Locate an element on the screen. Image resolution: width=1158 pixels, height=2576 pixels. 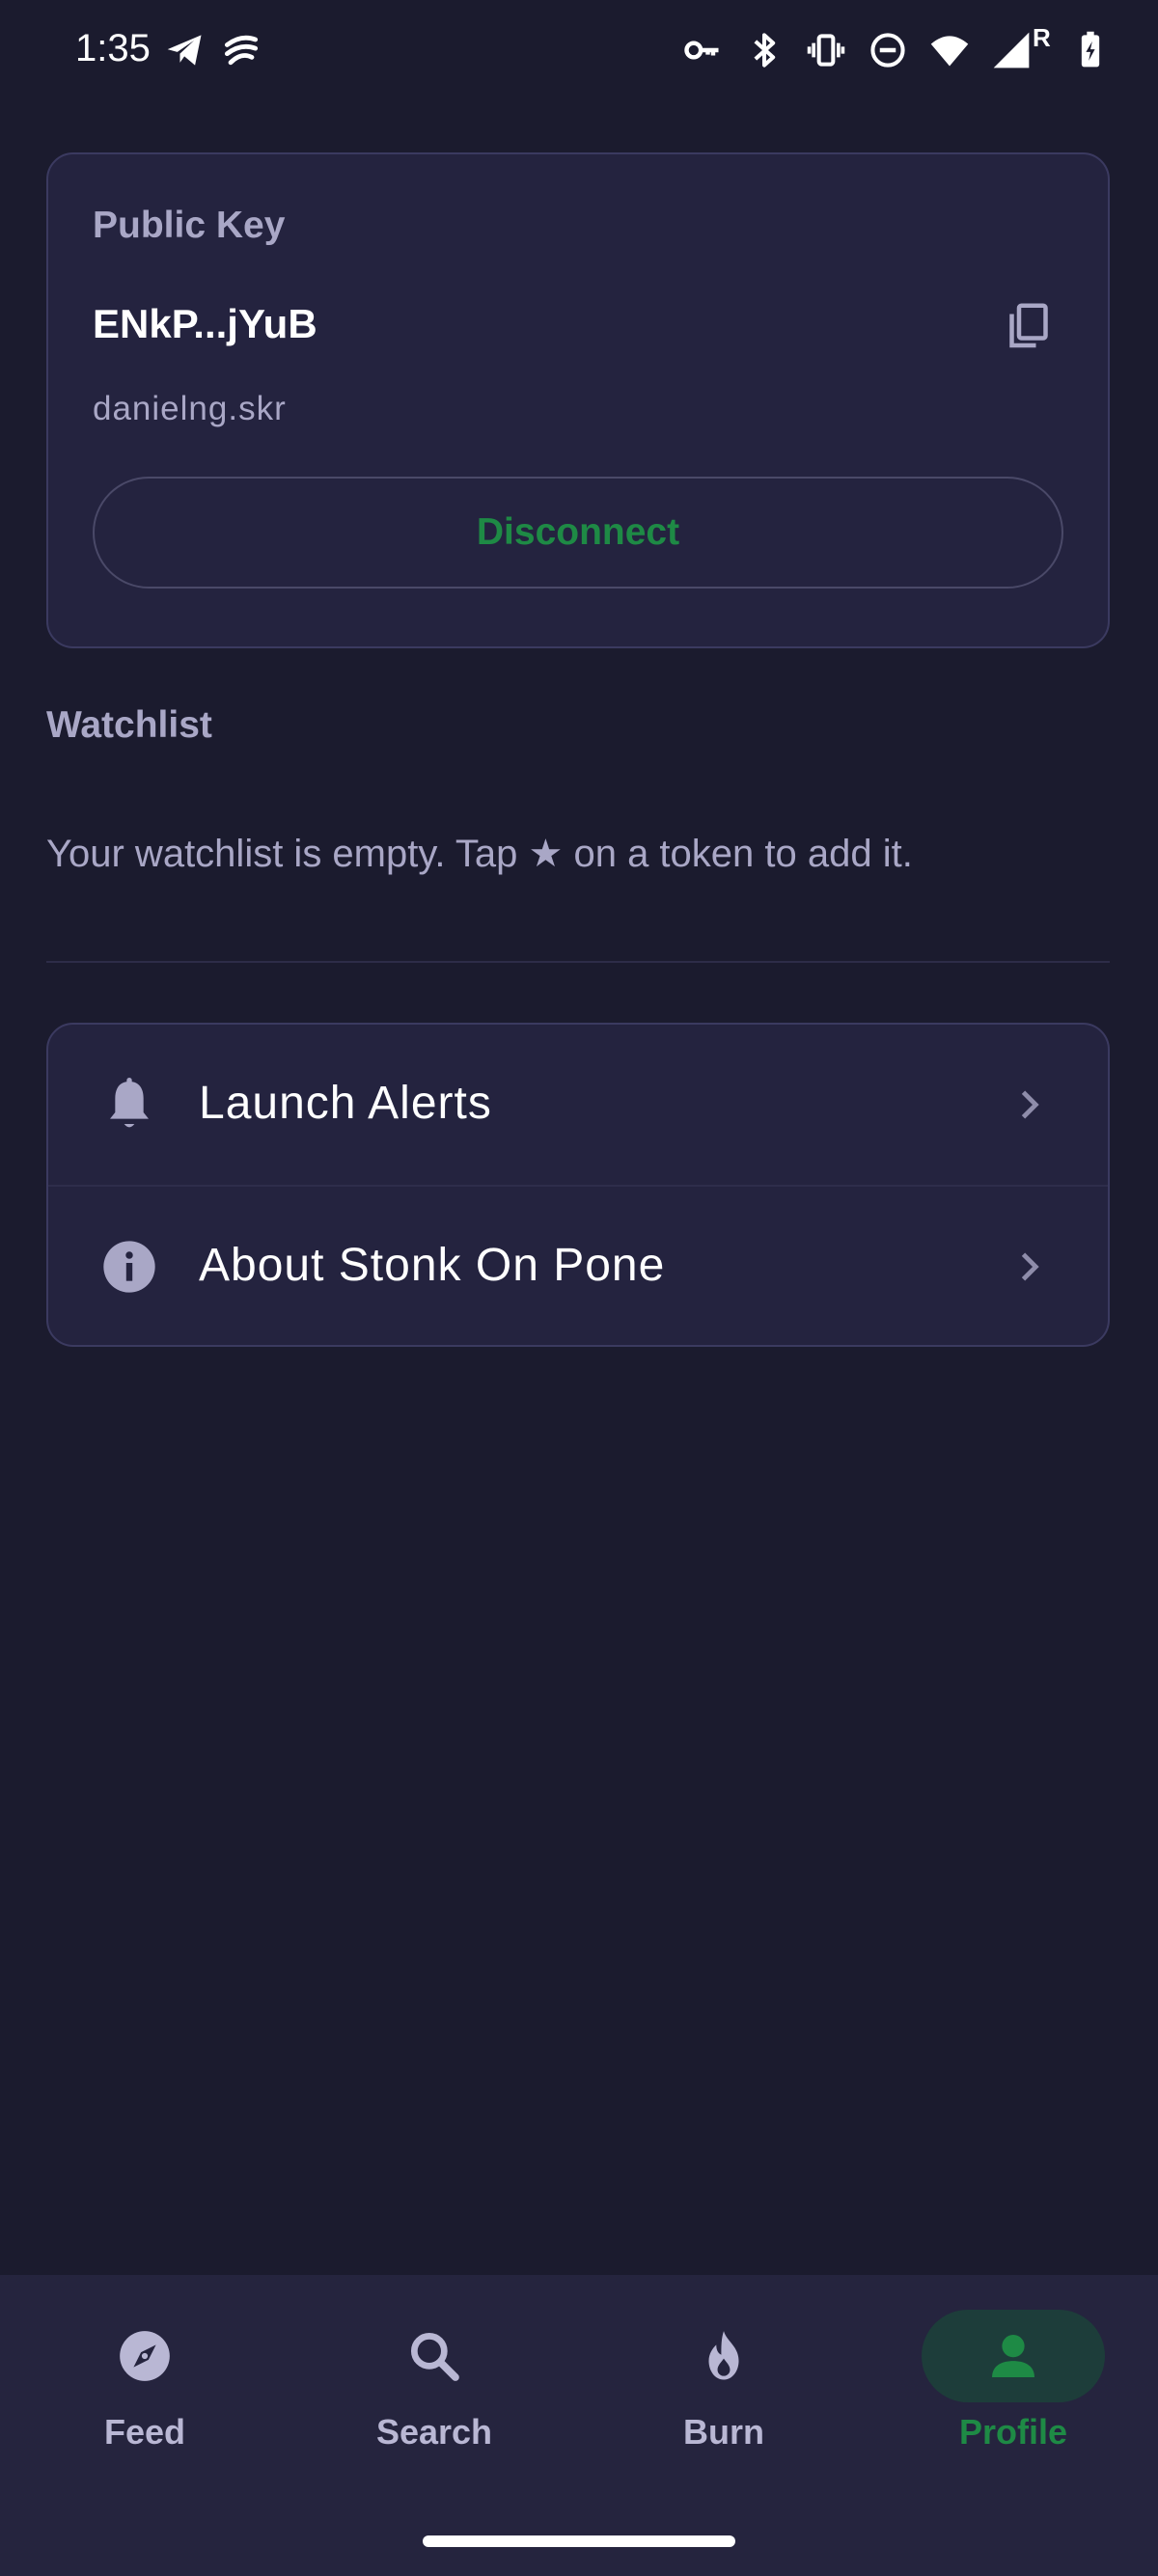
menu-item-about: About Stonk On Pone is located at coordinates (578, 1266).